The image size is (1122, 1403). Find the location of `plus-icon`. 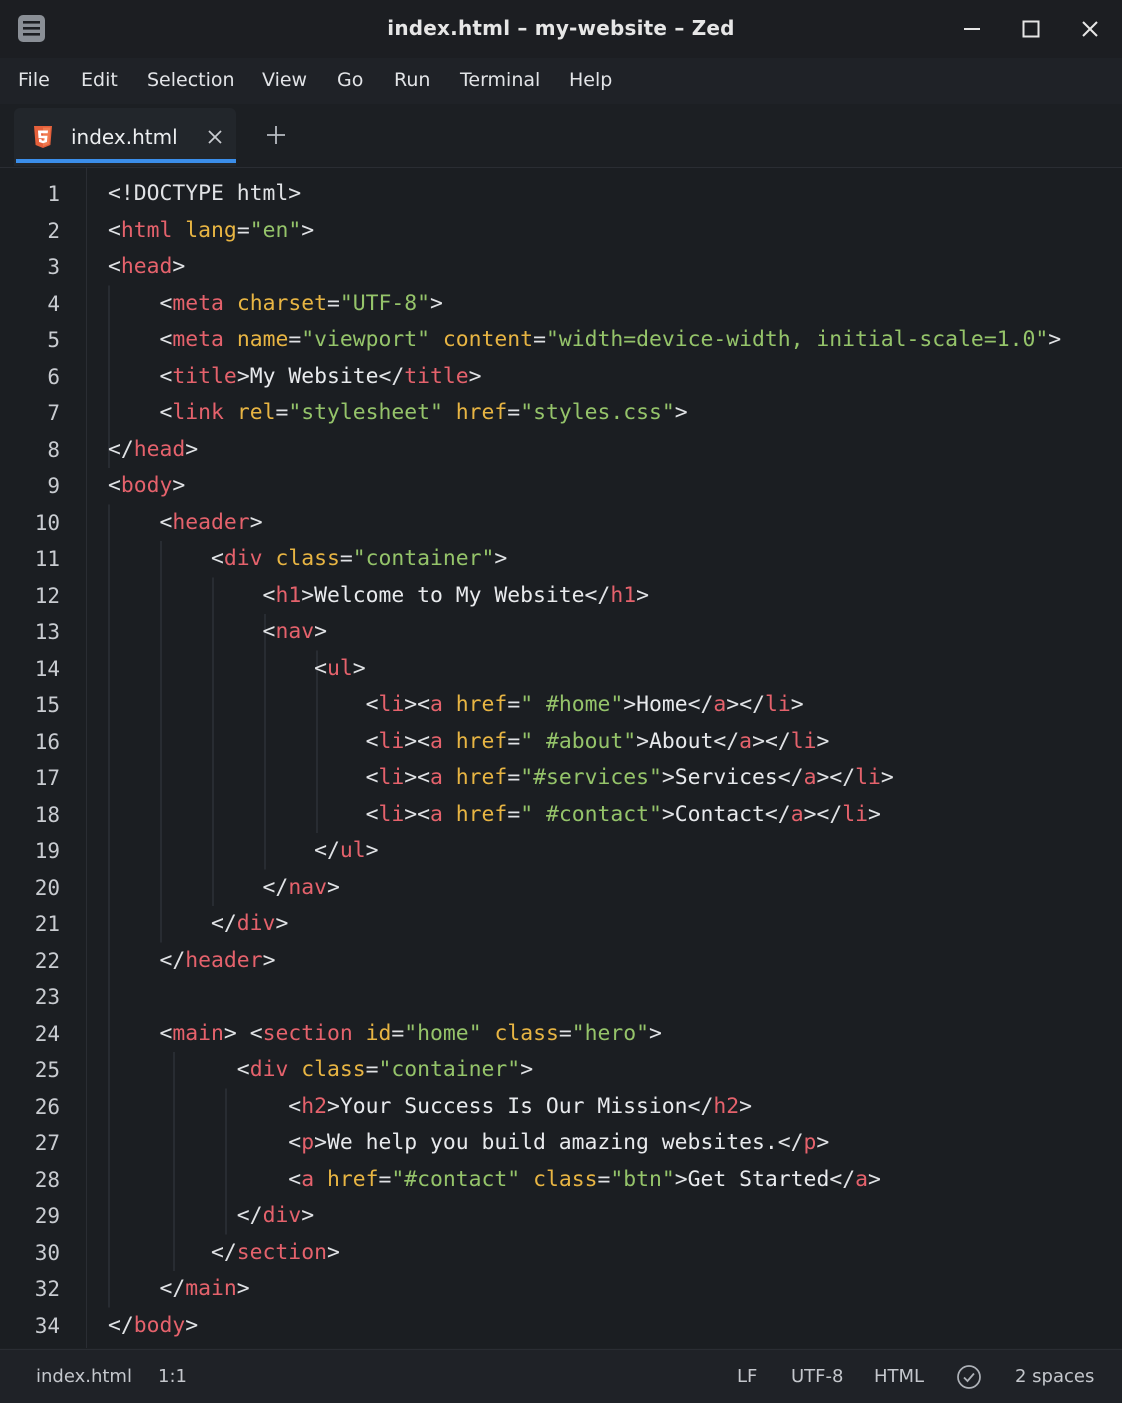

plus-icon is located at coordinates (276, 135).